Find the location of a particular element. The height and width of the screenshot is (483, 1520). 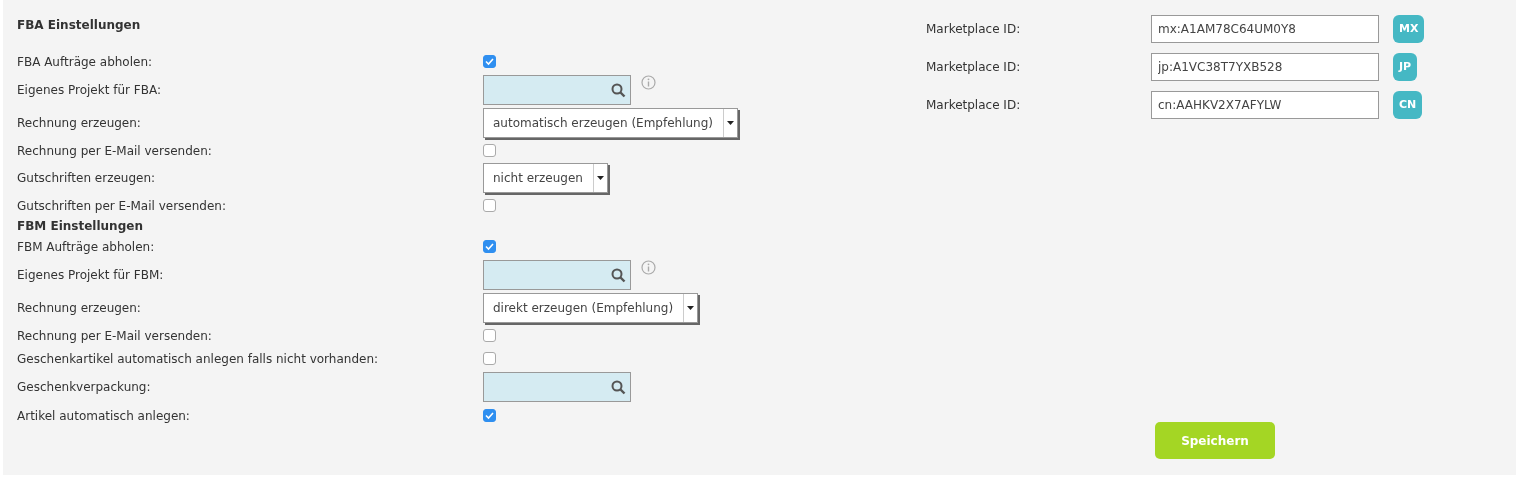

marketplace-id-field: mx:A1AM78C64UM0Y8 is located at coordinates (1265, 29).